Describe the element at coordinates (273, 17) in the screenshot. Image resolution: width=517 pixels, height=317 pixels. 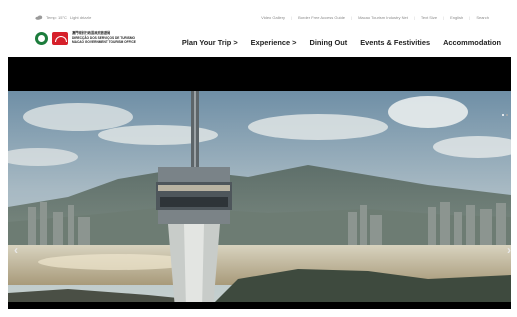
I see `link-video-gallery: Video Gallery` at that location.